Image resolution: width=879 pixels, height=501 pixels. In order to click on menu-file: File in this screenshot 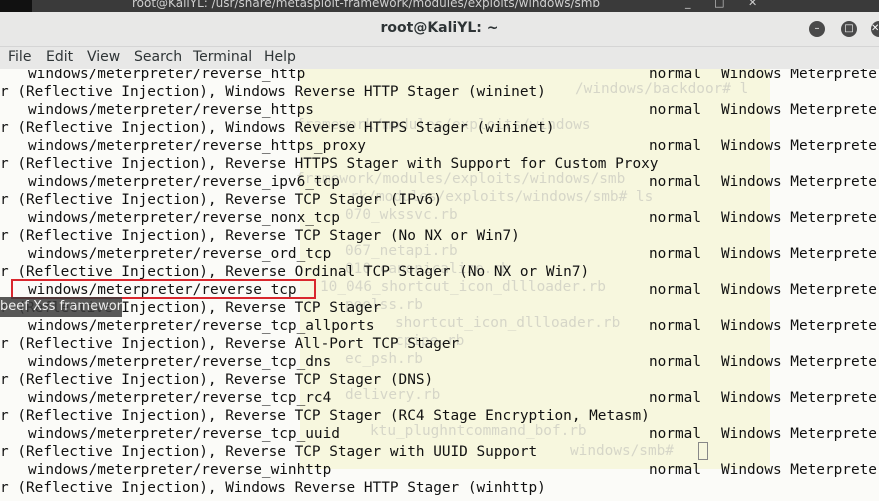, I will do `click(19, 57)`.